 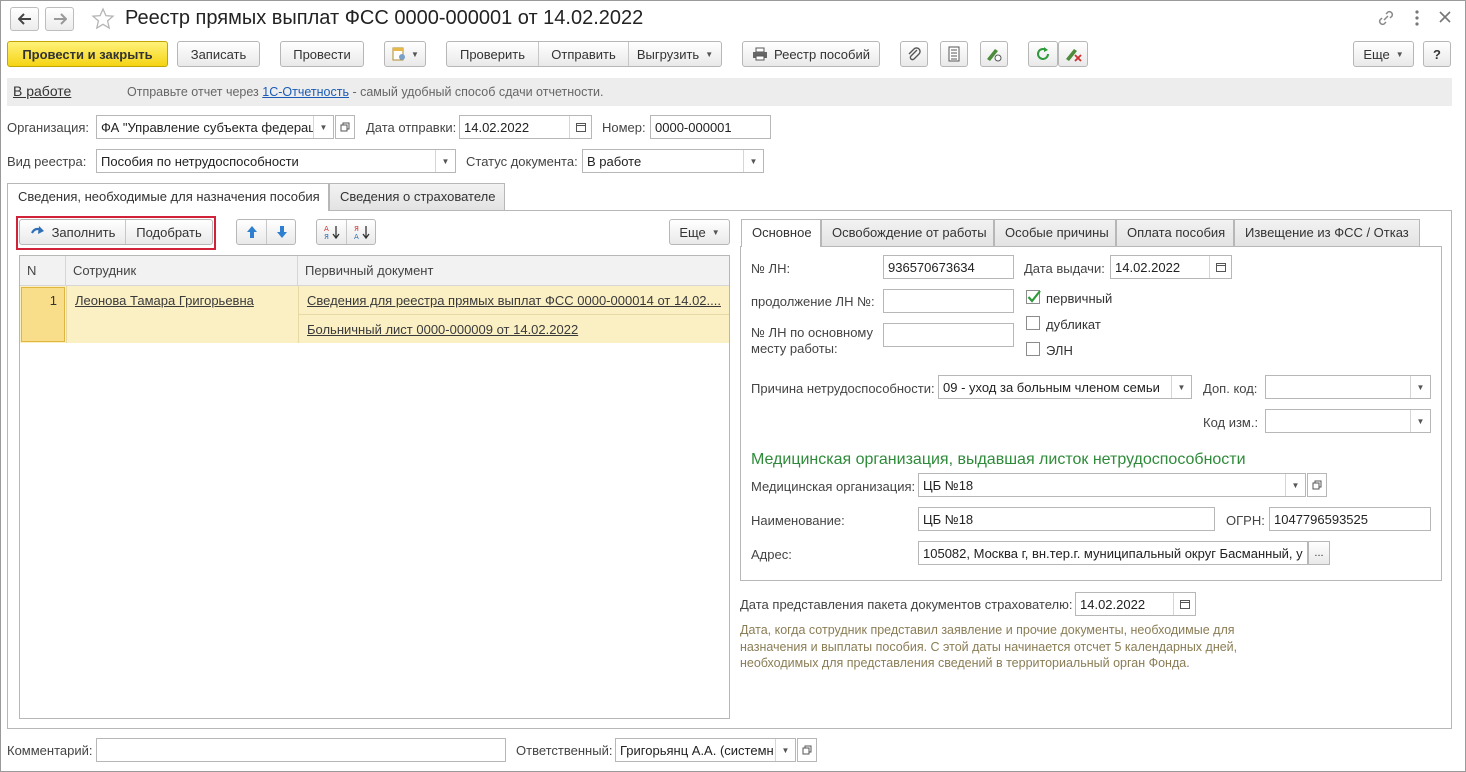 What do you see at coordinates (1348, 387) in the screenshot?
I see `add-code-field: ▼` at bounding box center [1348, 387].